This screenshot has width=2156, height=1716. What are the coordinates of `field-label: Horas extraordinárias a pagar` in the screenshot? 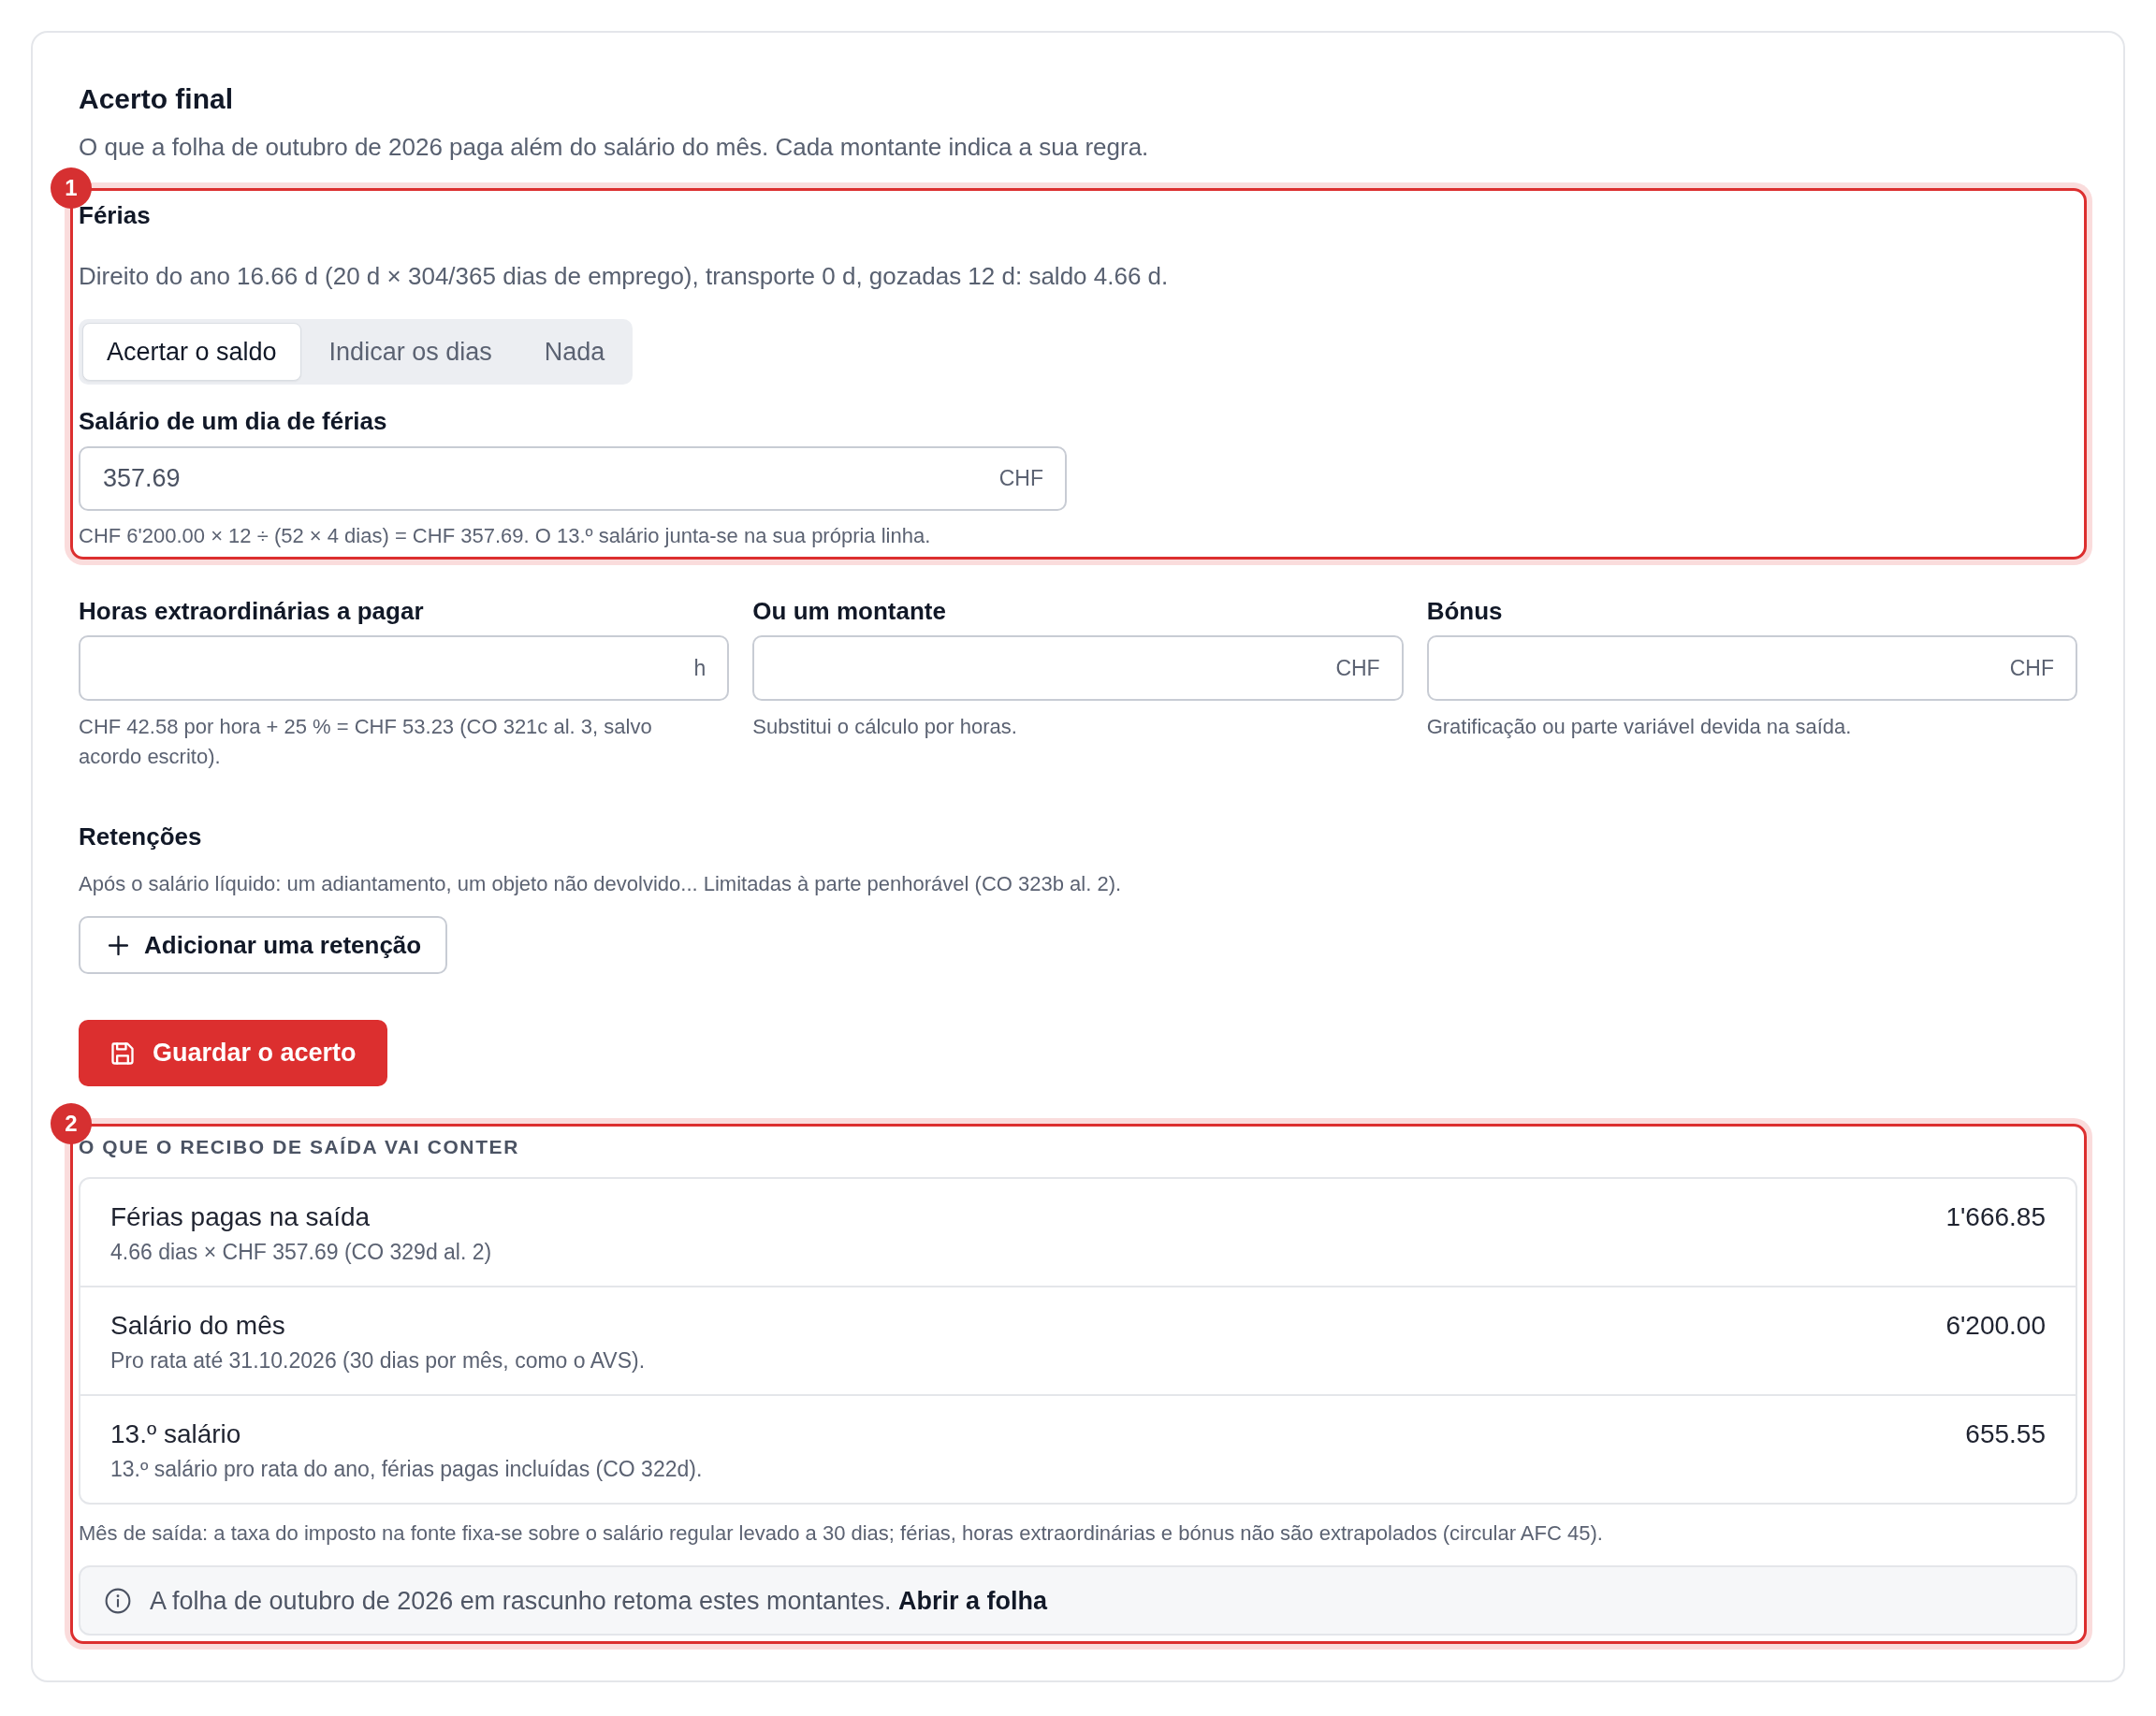 It's located at (252, 612).